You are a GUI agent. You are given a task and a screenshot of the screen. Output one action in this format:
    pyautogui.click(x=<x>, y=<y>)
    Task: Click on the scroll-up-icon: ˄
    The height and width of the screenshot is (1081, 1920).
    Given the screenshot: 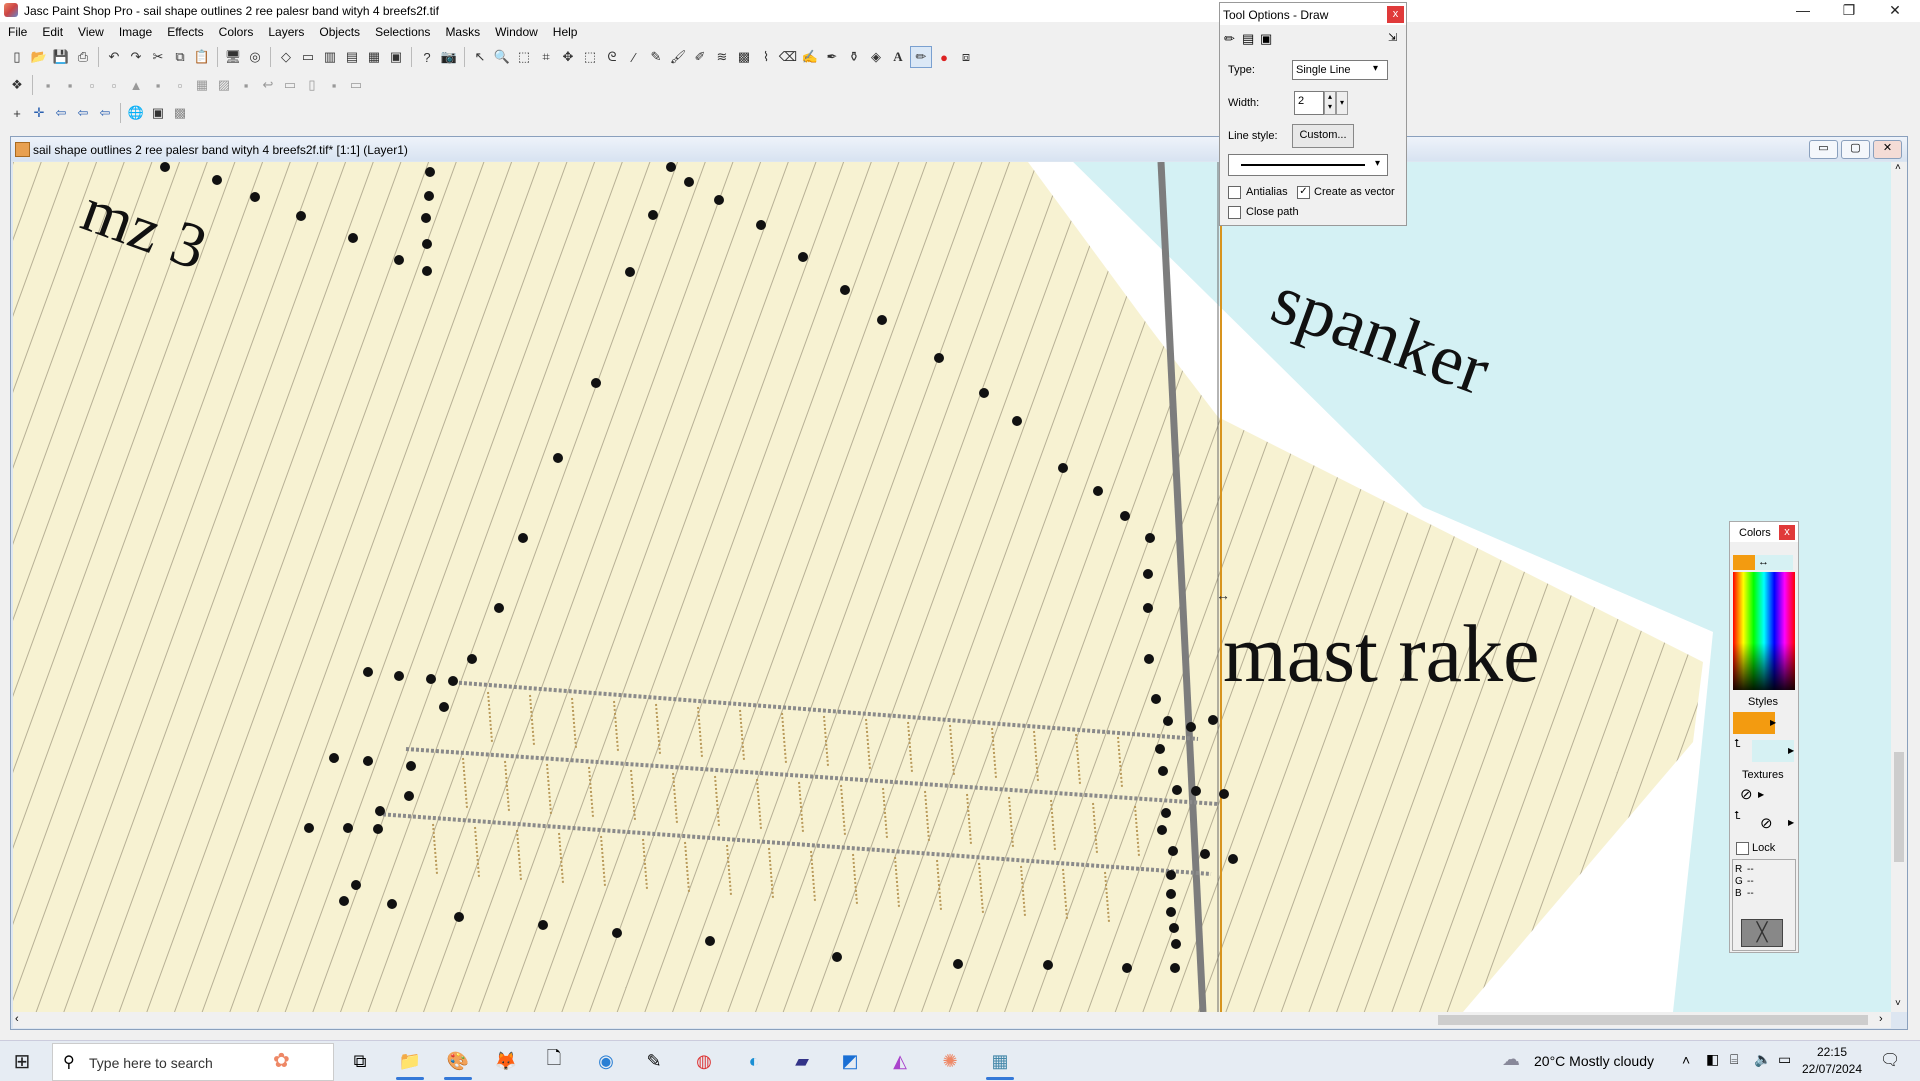 What is the action you would take?
    pyautogui.click(x=1898, y=167)
    